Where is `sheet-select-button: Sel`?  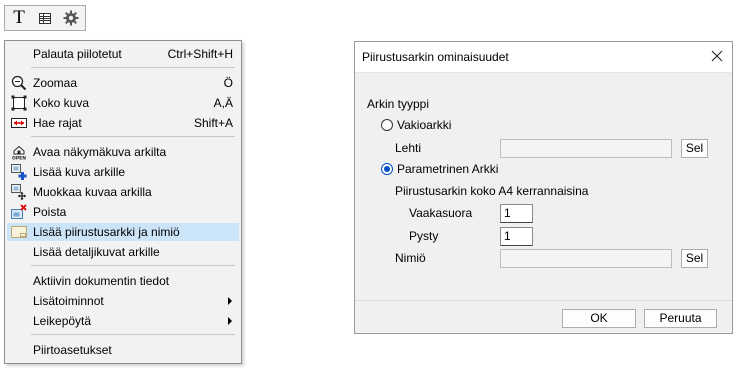 sheet-select-button: Sel is located at coordinates (694, 148).